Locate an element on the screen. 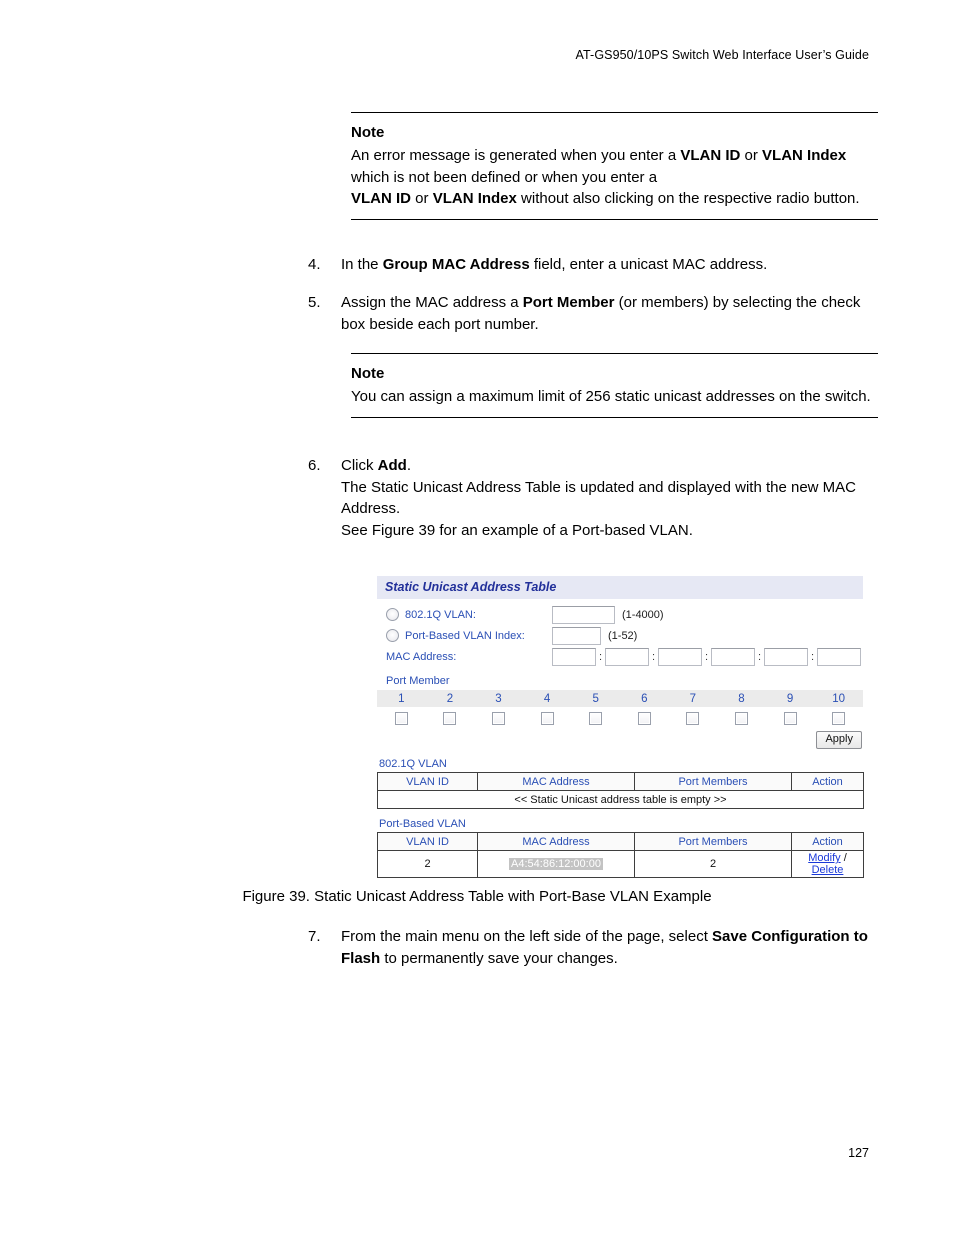 Image resolution: width=954 pixels, height=1235 pixels. note-1-title: Note is located at coordinates (368, 132).